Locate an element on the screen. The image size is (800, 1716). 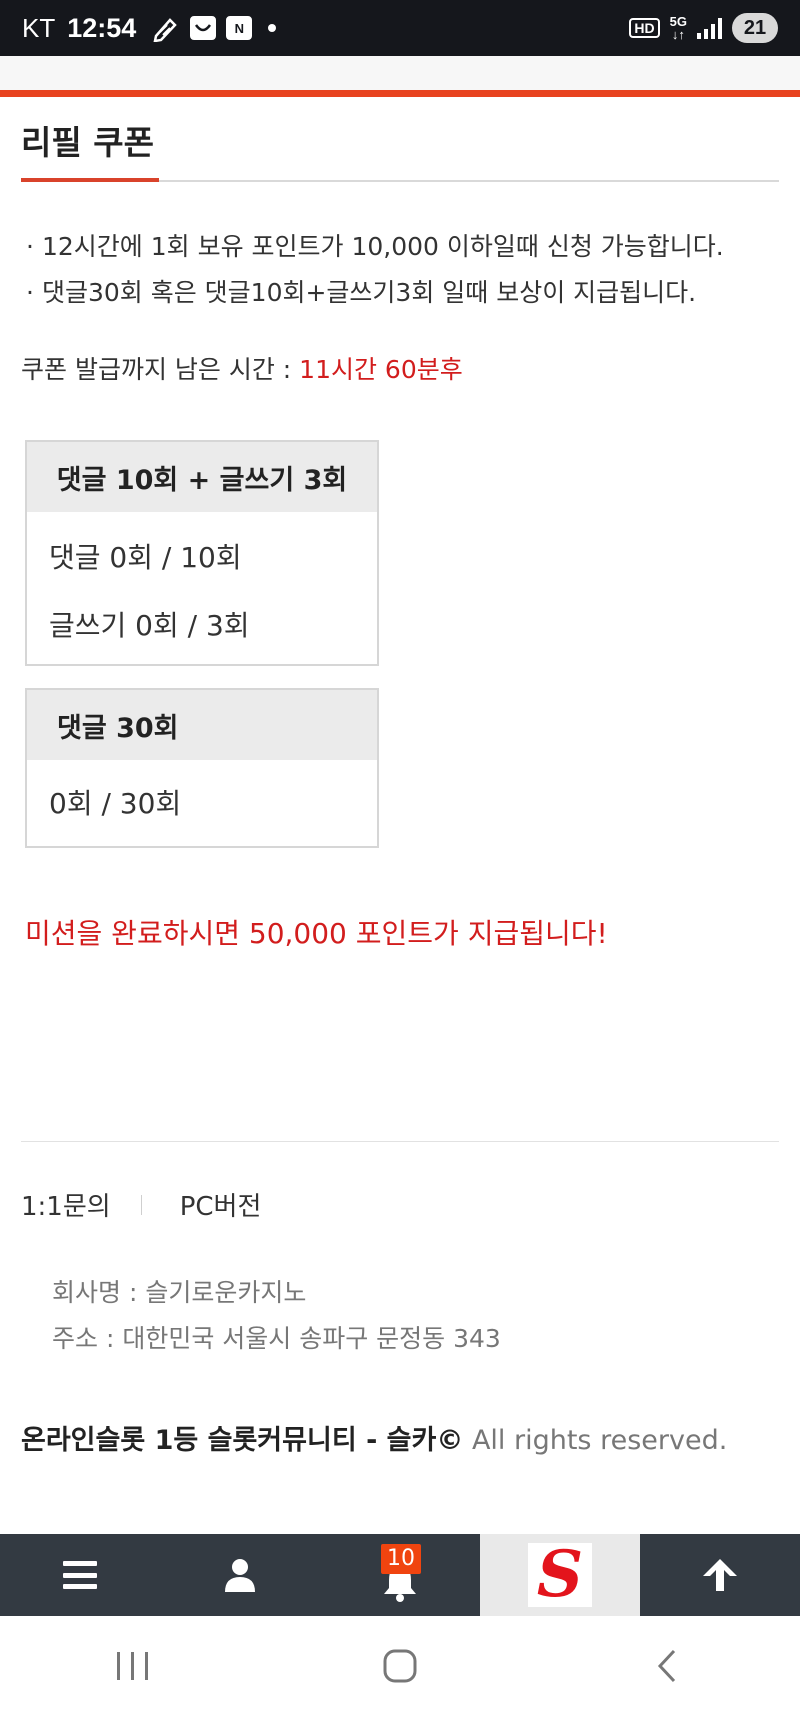
naver-icon: N is located at coordinates (239, 28).